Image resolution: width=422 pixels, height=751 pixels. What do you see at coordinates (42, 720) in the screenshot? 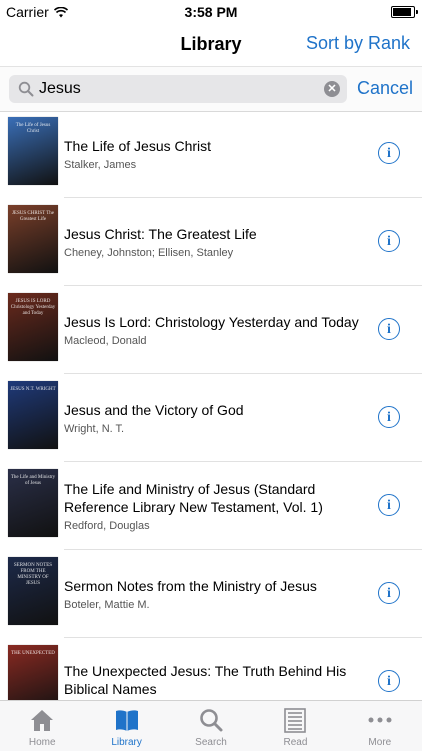
I see `home-icon` at bounding box center [42, 720].